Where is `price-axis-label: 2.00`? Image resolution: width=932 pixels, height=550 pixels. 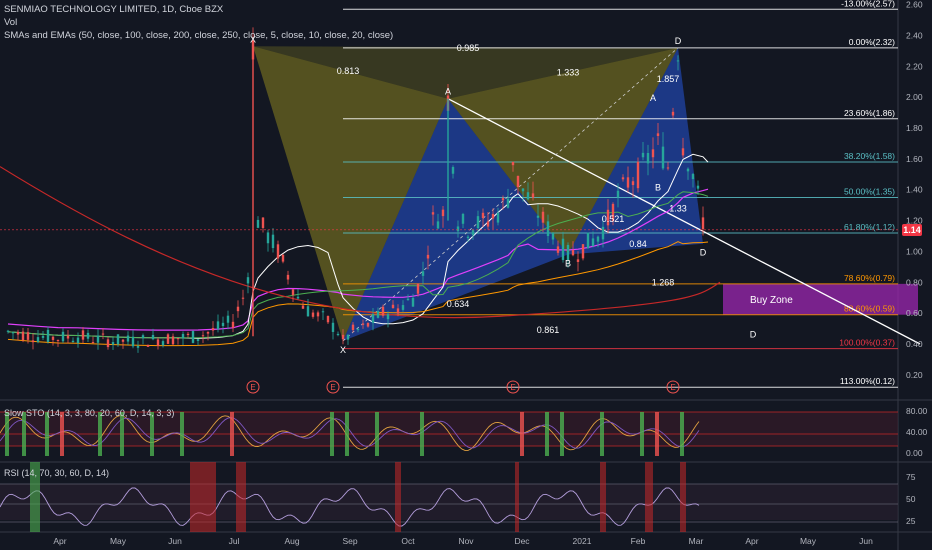 price-axis-label: 2.00 is located at coordinates (914, 97).